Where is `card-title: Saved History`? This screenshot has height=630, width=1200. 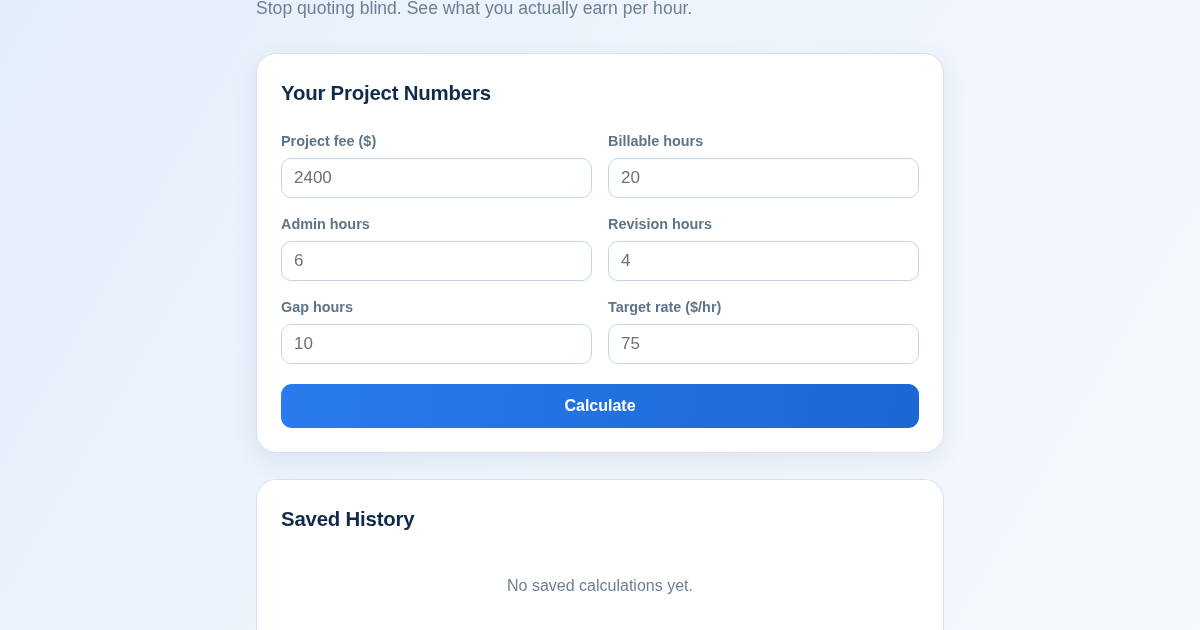
card-title: Saved History is located at coordinates (348, 519).